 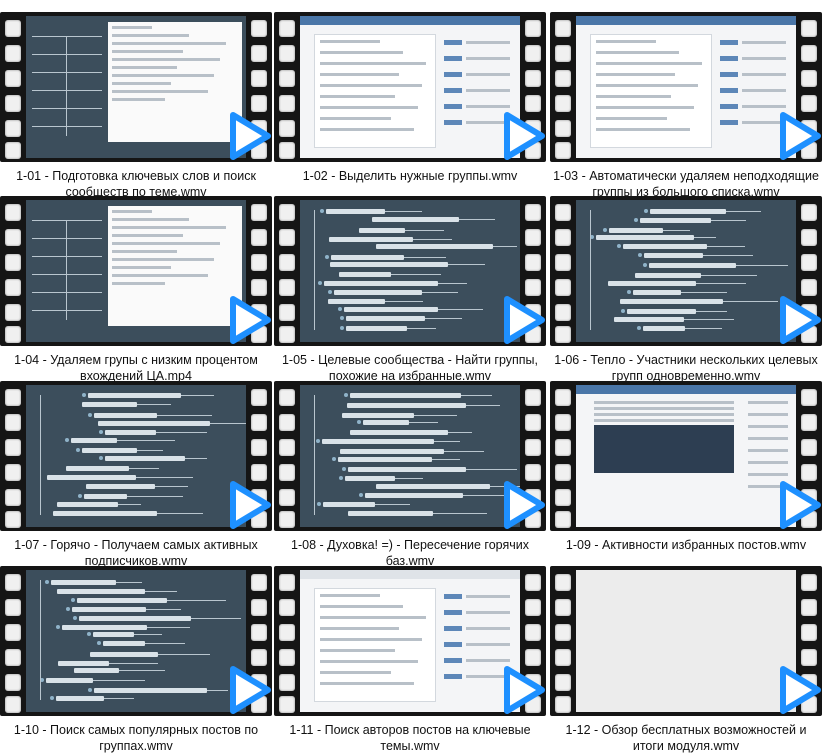 What do you see at coordinates (410, 176) in the screenshot?
I see `video-title: 1-02 - Выделить нужные группы.wmv` at bounding box center [410, 176].